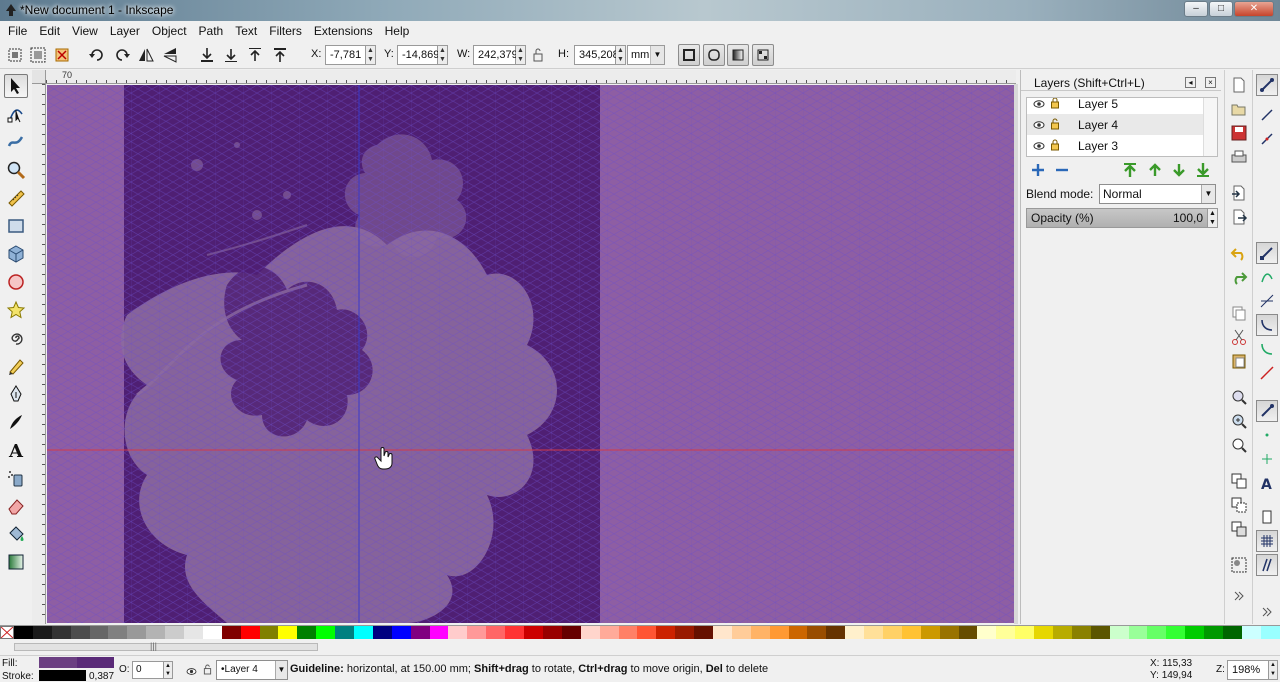 This screenshot has height=682, width=1280. I want to click on paste-icon, so click(1239, 361).